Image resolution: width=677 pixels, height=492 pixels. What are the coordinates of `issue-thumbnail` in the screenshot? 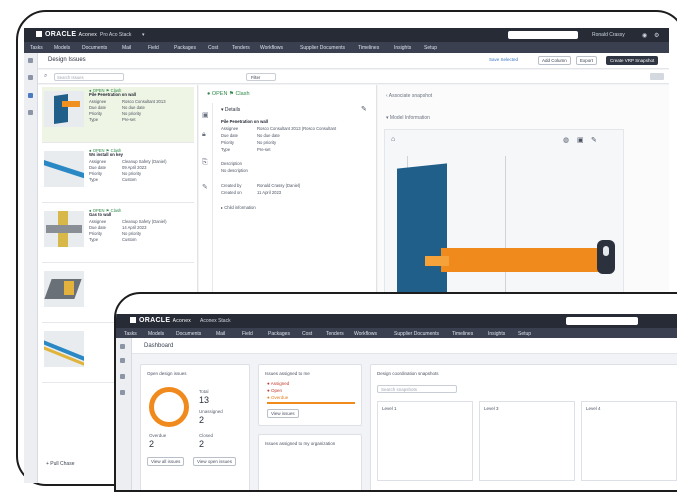 It's located at (64, 229).